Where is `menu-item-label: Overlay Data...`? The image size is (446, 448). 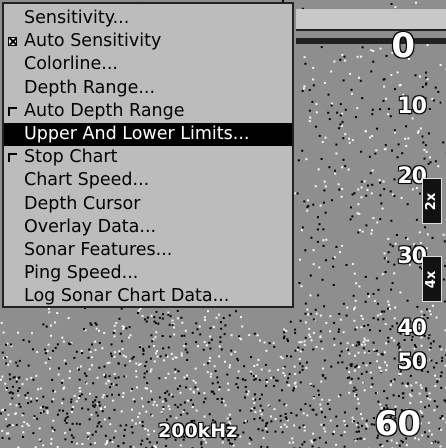
menu-item-label: Overlay Data... is located at coordinates (90, 226).